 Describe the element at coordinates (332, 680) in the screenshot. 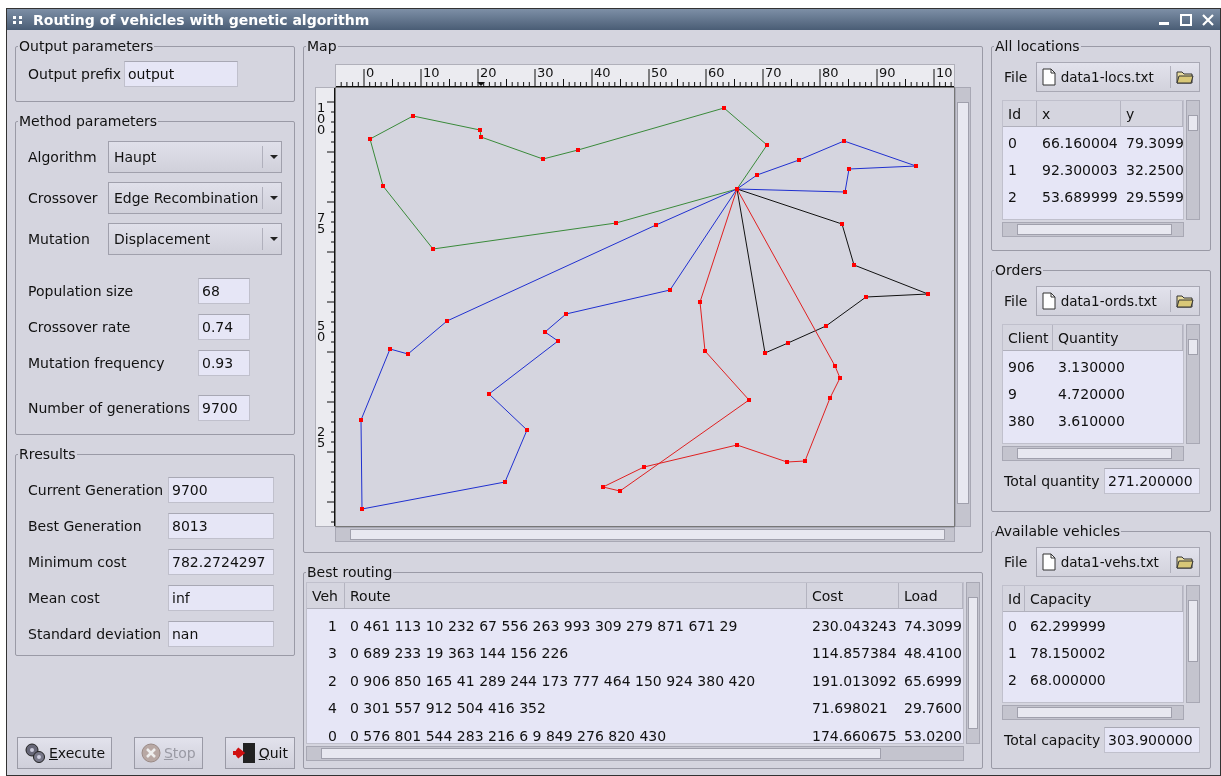

I see `table-cell: 2` at that location.